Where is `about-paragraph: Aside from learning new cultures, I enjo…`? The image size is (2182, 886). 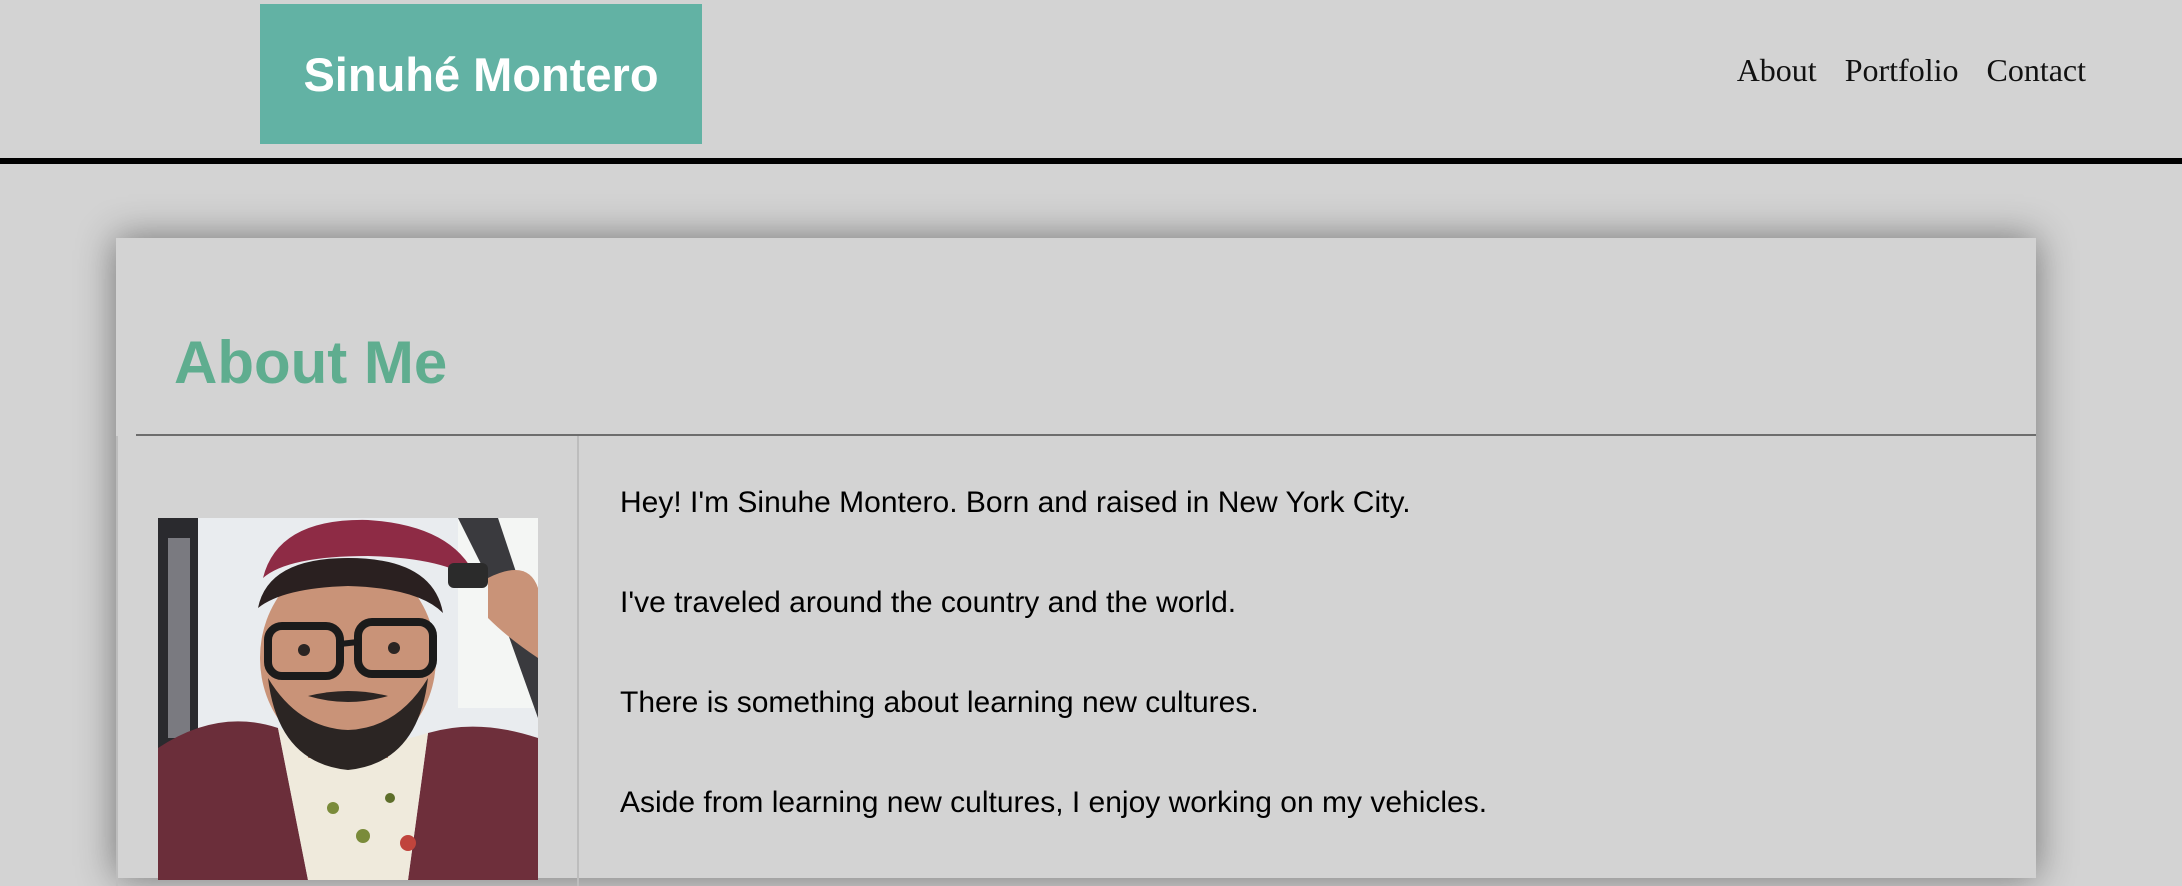
about-paragraph: Aside from learning new cultures, I enjo… is located at coordinates (1054, 802).